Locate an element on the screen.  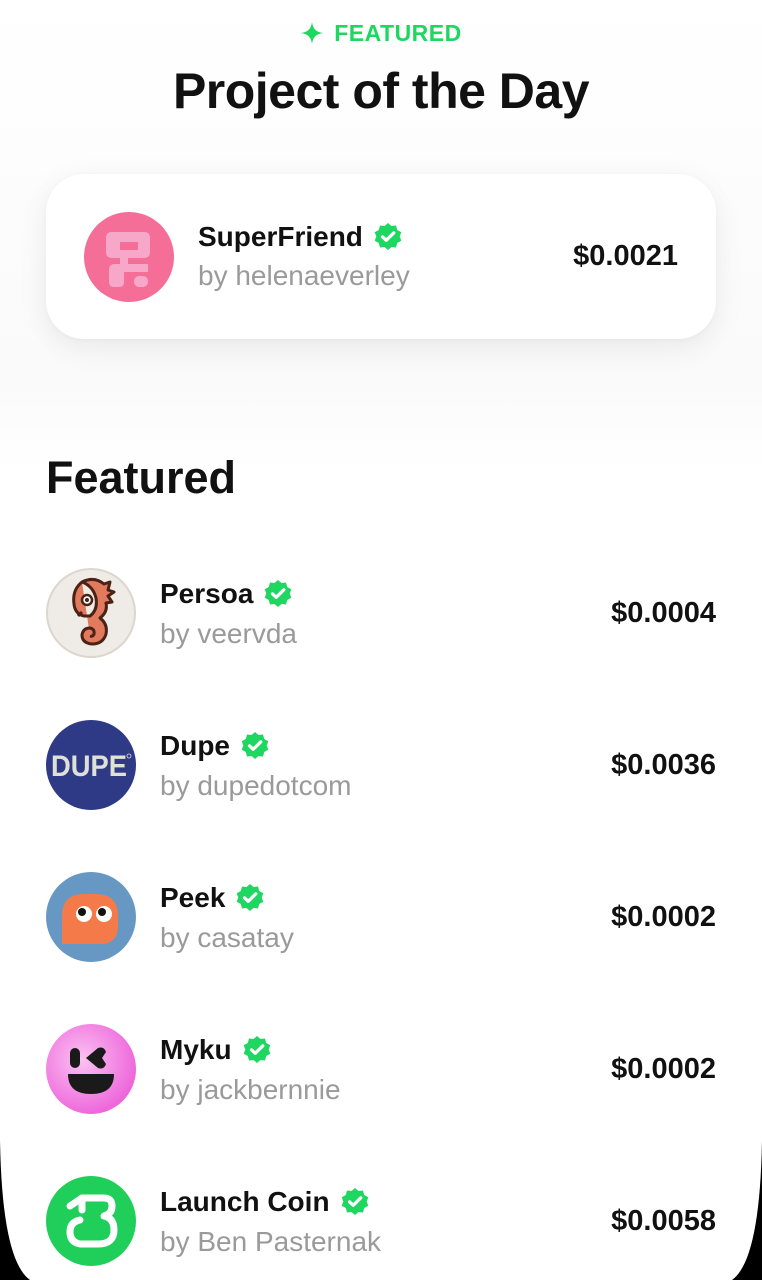
featured-eyebrow: FEATURED is located at coordinates (381, 33).